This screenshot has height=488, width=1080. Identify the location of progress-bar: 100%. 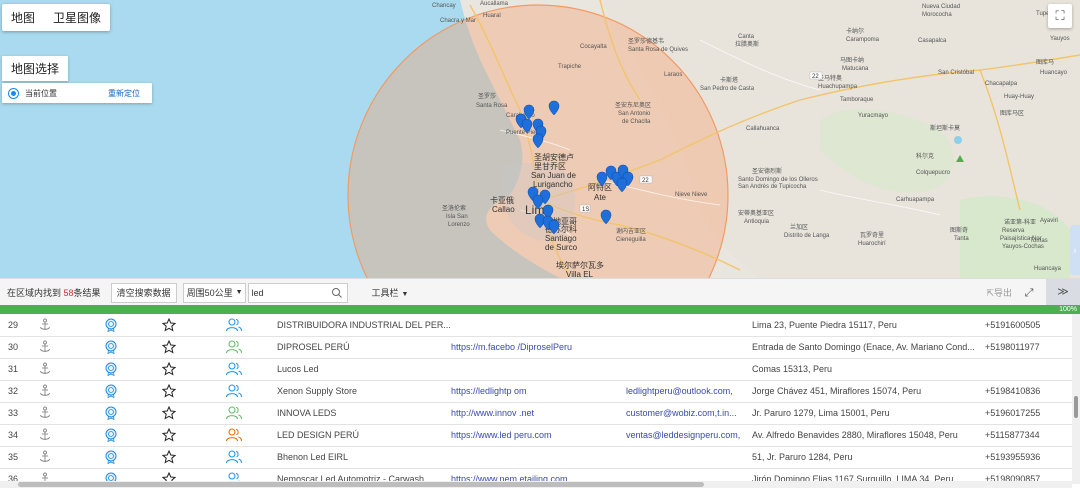
(540, 309).